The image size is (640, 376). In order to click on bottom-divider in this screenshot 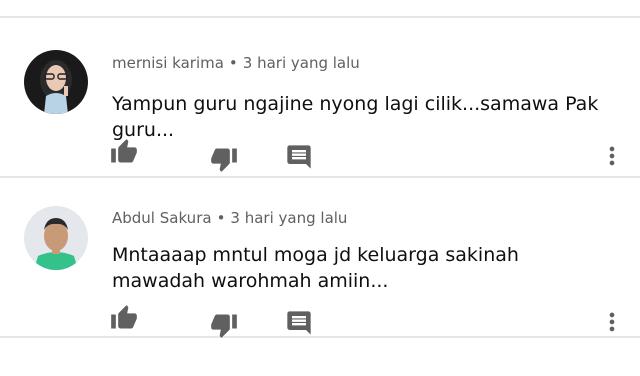, I will do `click(320, 337)`.